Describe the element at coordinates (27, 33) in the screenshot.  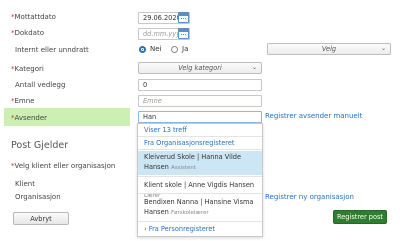
I see `dokdato-label: *Dokdato` at that location.